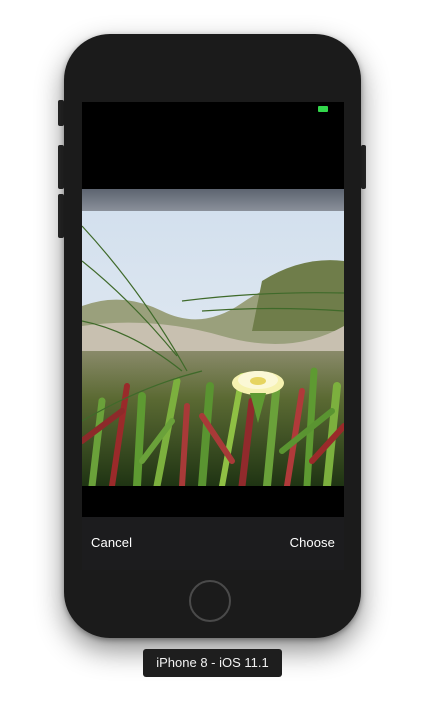 The height and width of the screenshot is (719, 425). Describe the element at coordinates (312, 542) in the screenshot. I see `choose-button: Choose` at that location.